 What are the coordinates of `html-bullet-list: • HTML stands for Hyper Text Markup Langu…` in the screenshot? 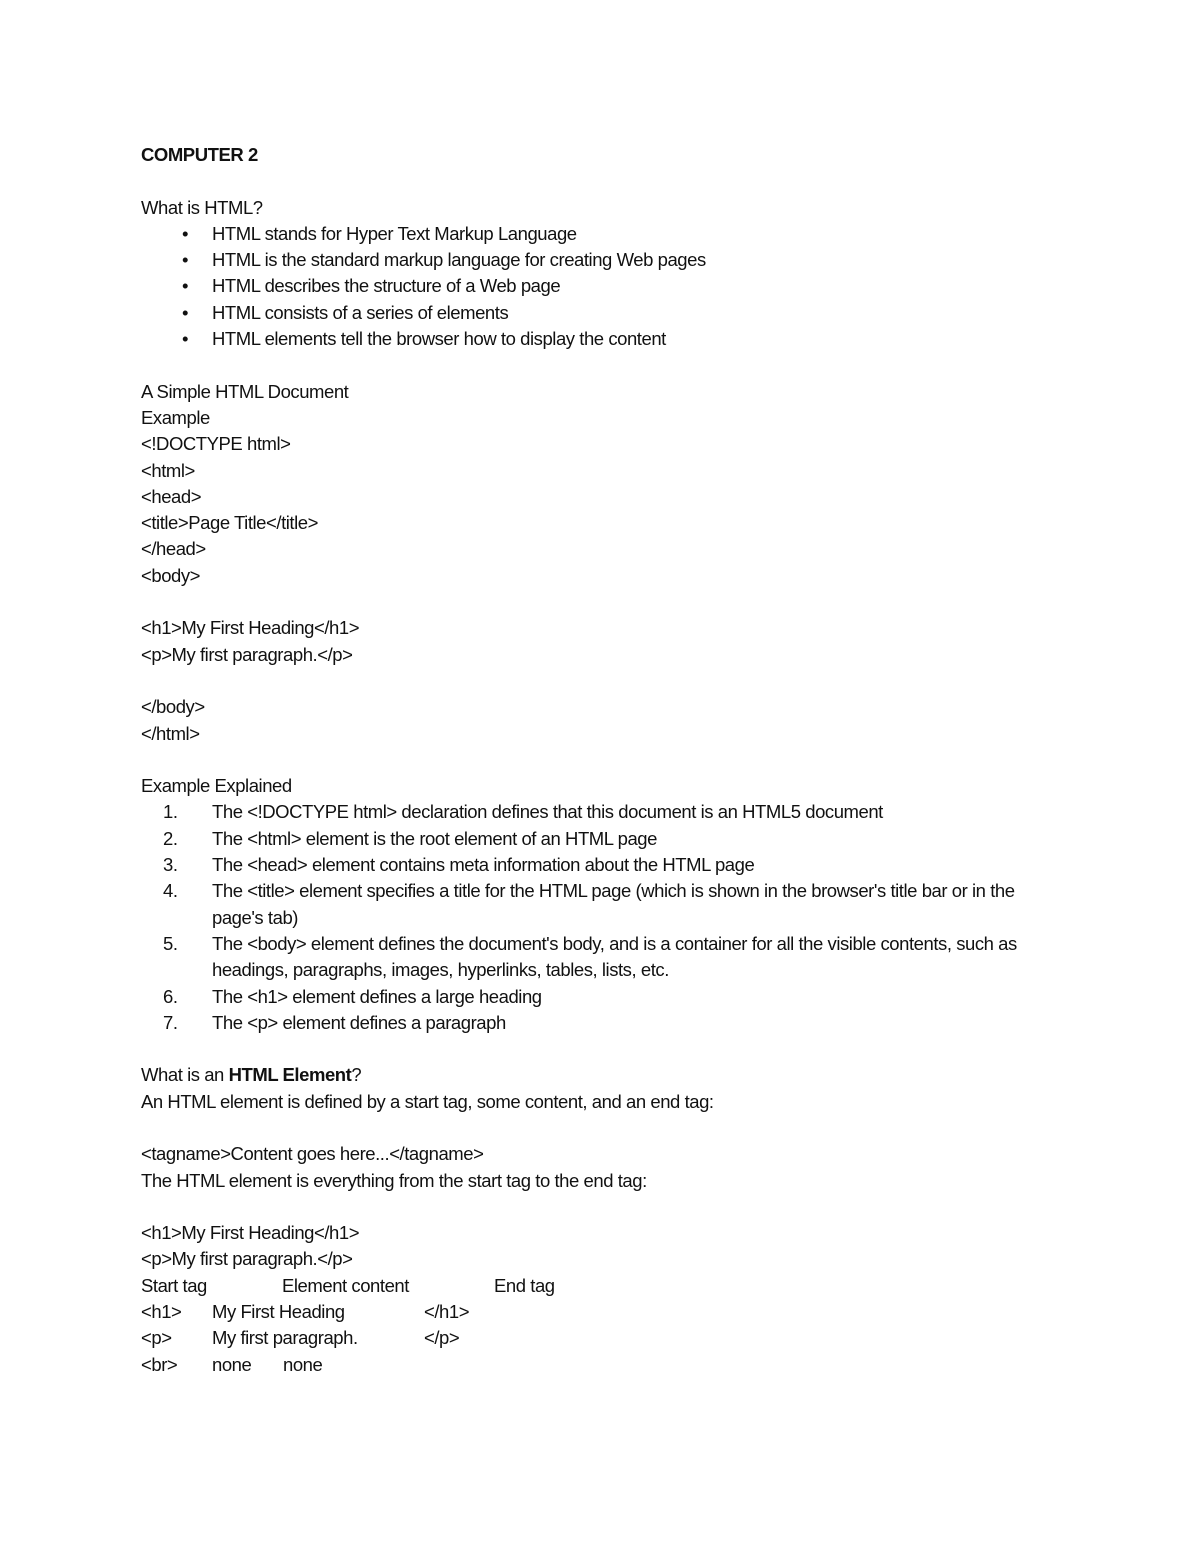 It's located at (601, 286).